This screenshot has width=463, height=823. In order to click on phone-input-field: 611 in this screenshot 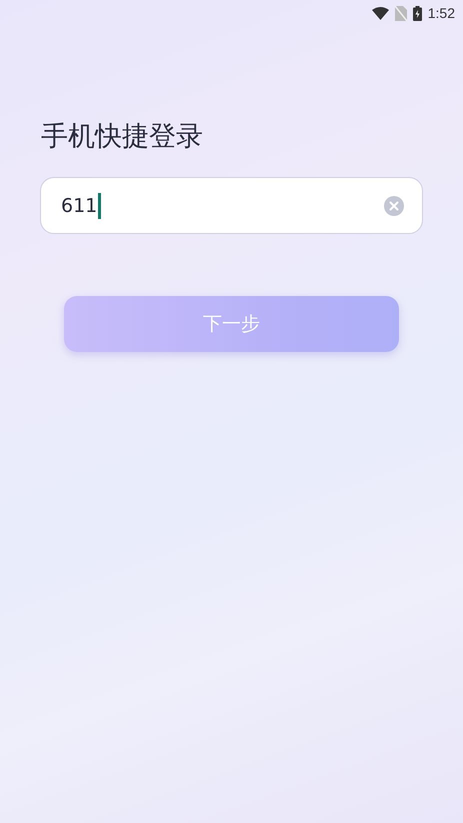, I will do `click(231, 205)`.